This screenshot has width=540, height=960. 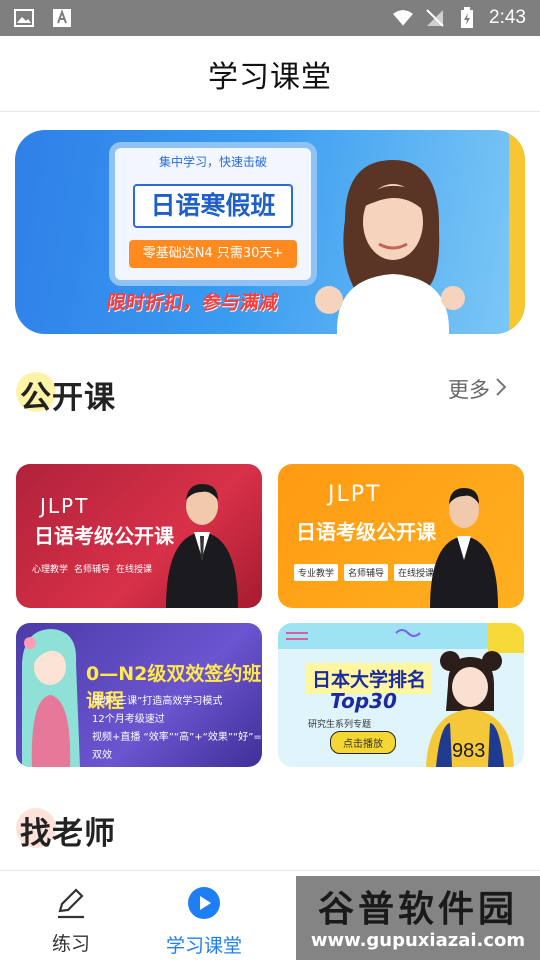 I want to click on battery-icon, so click(x=467, y=17).